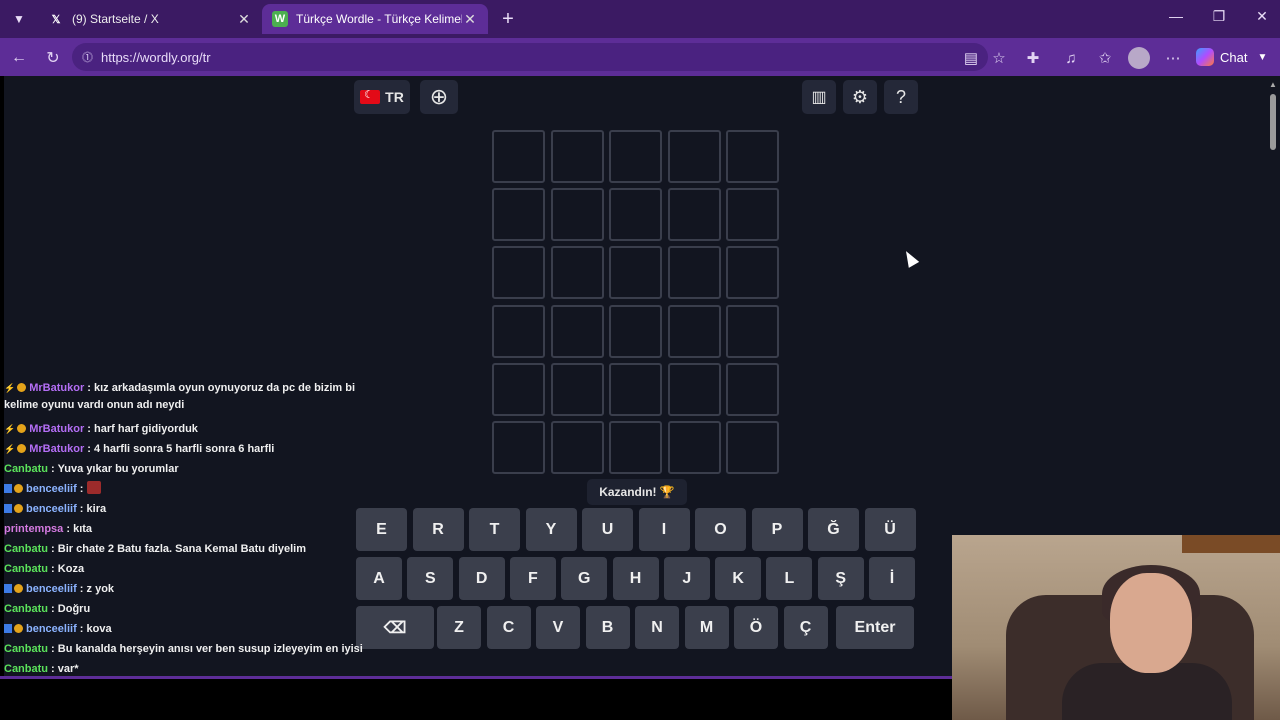  Describe the element at coordinates (476, 677) in the screenshot. I see `page-bottom-border` at that location.